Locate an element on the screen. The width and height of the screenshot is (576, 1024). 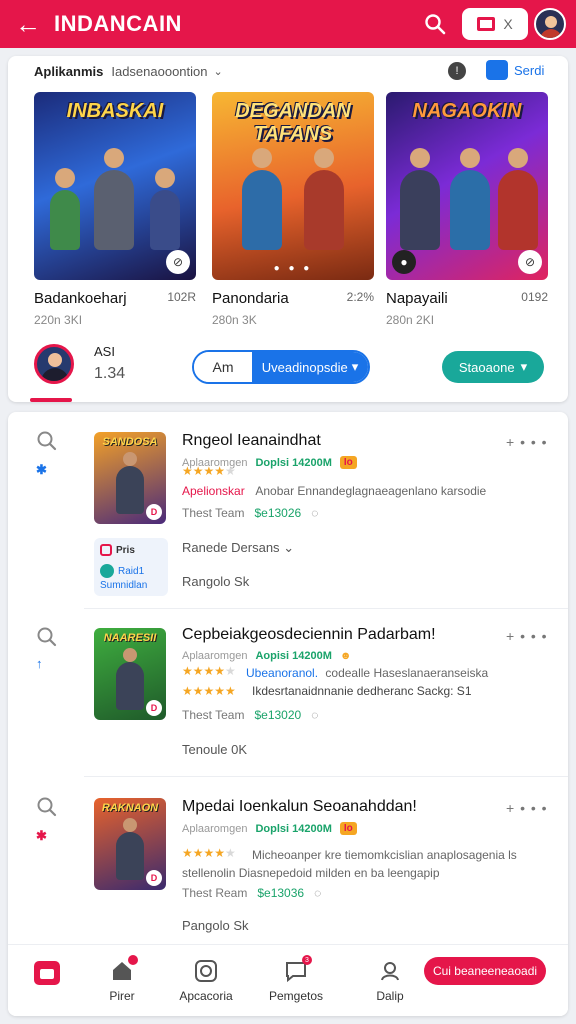
clock-icon is located at coordinates (206, 971).